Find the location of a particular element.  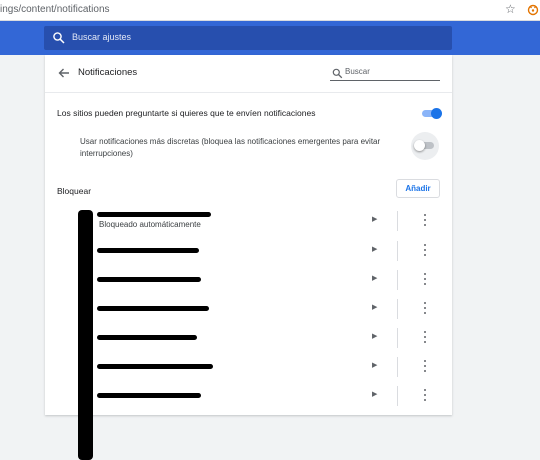

settings-search-input: Buscar ajustes is located at coordinates (248, 38).